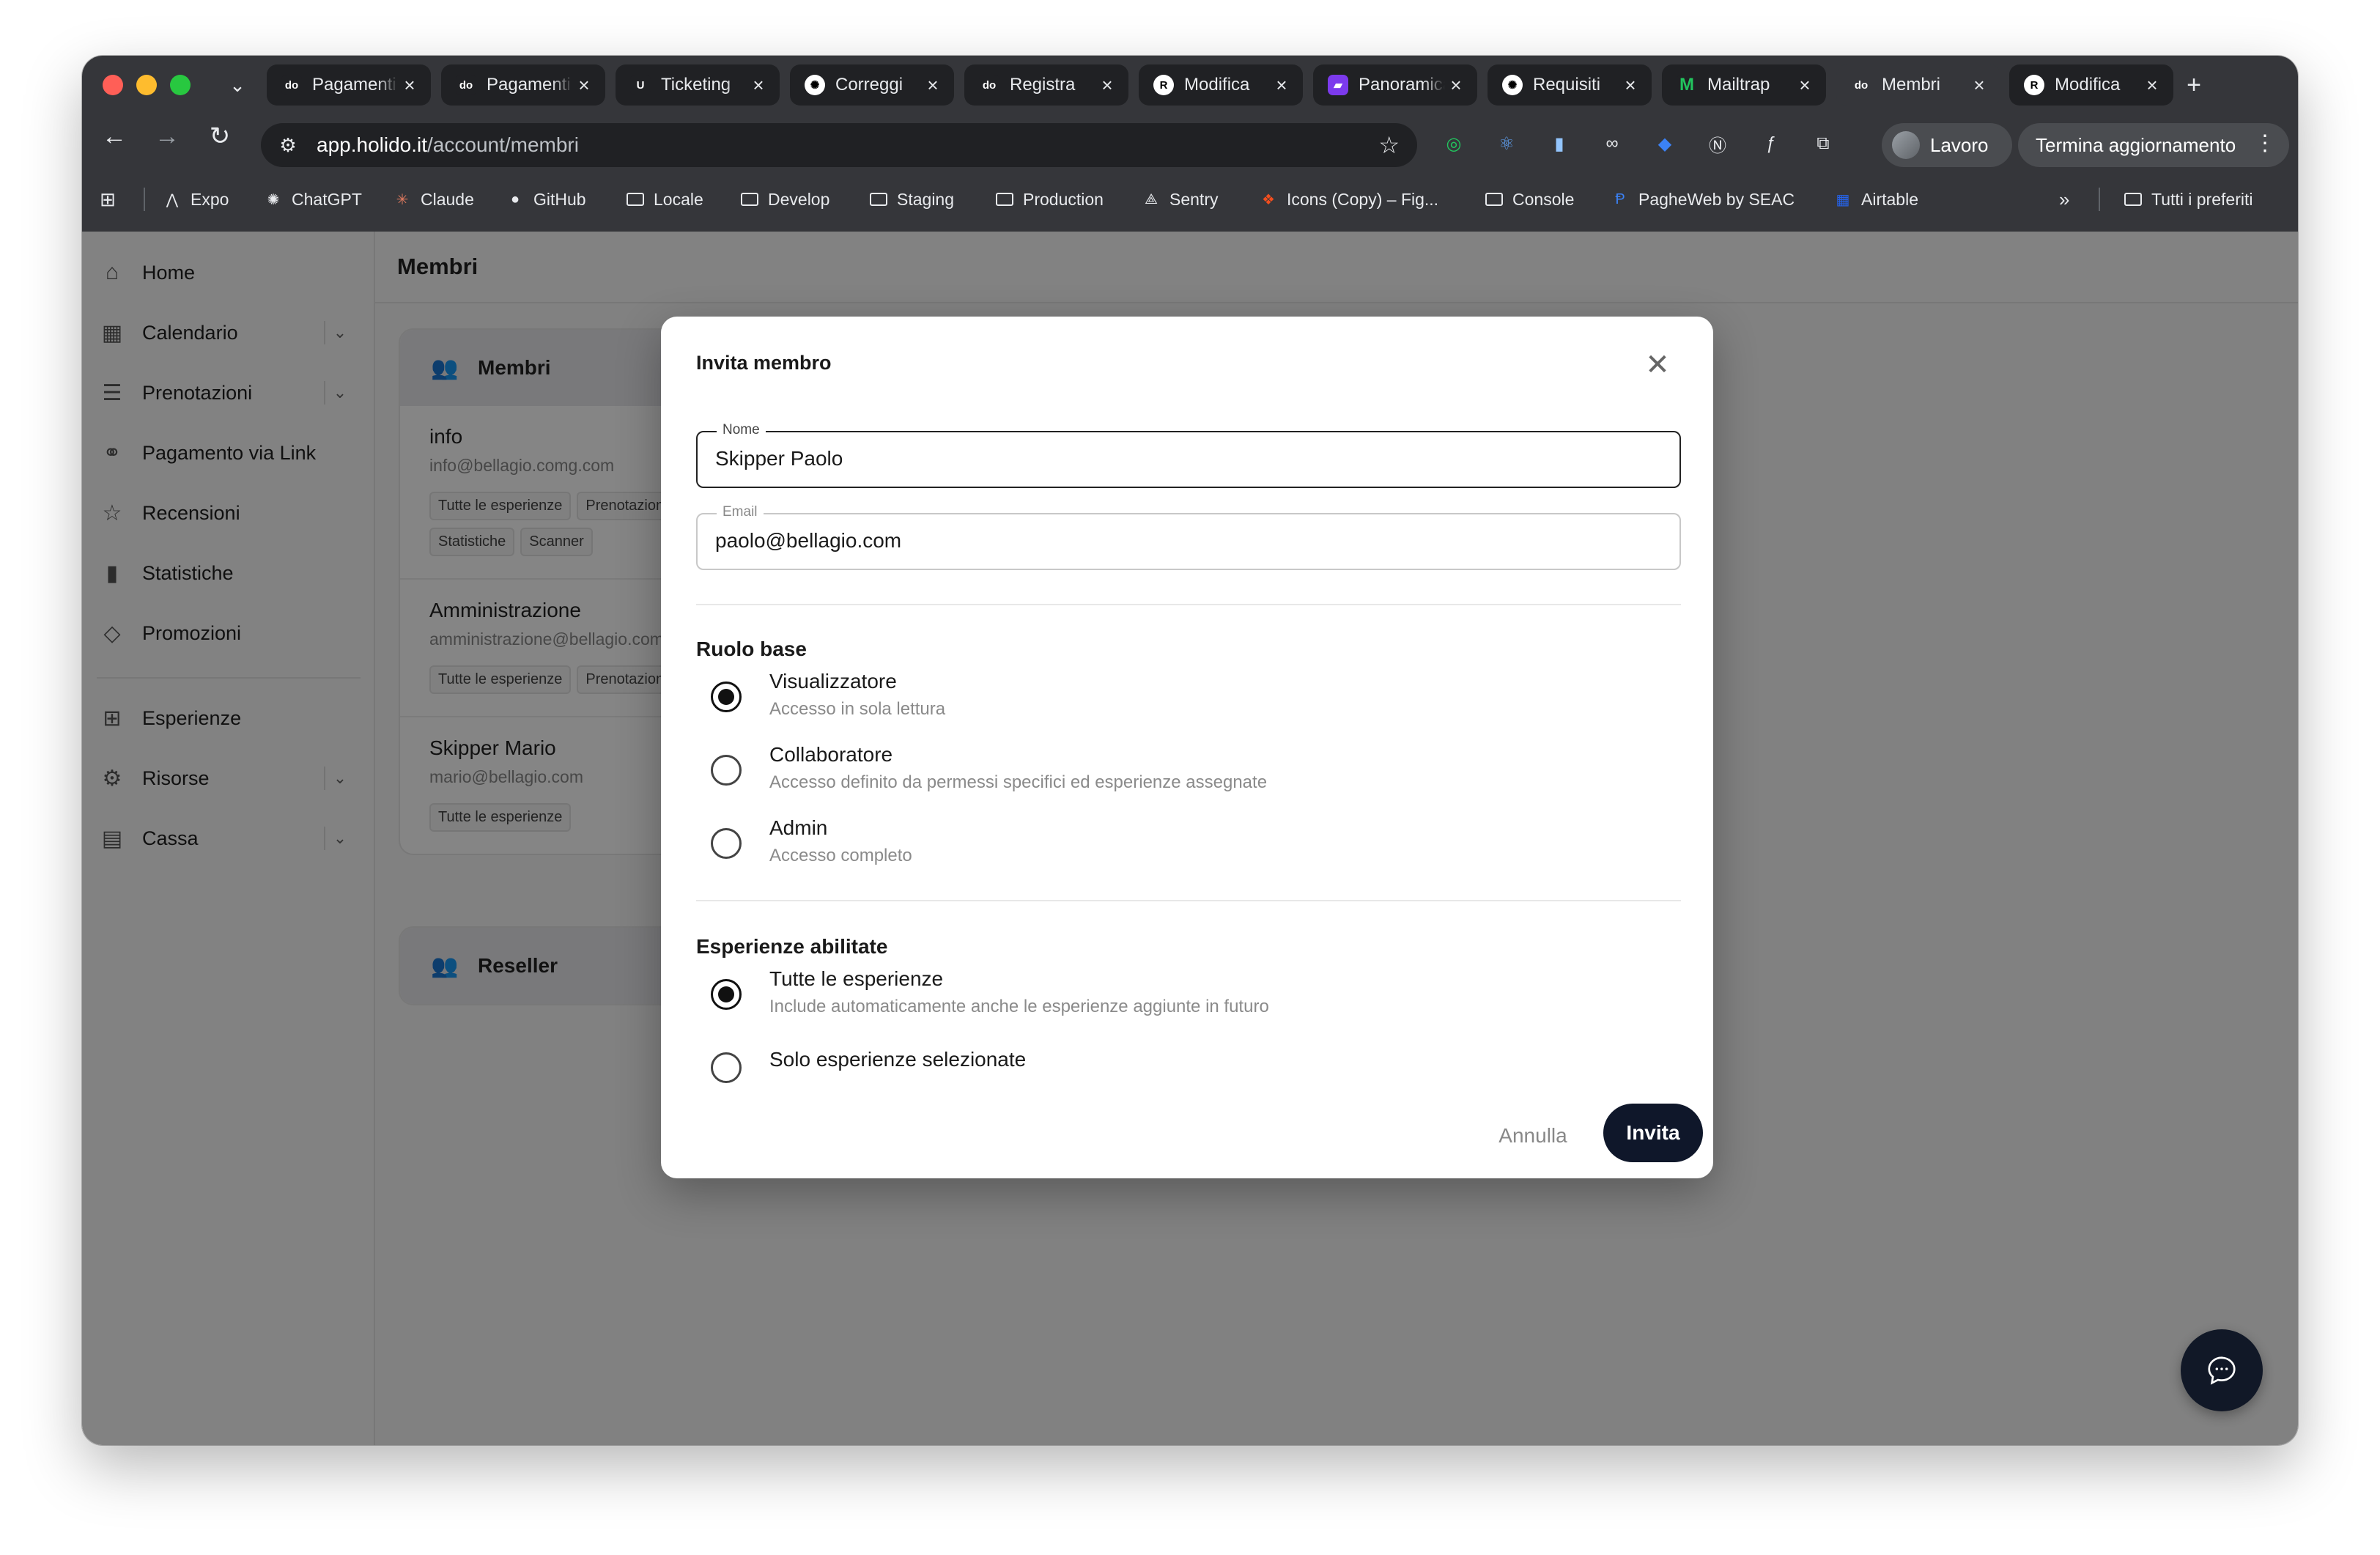 Image resolution: width=2380 pixels, height=1555 pixels. I want to click on close-window-button, so click(113, 85).